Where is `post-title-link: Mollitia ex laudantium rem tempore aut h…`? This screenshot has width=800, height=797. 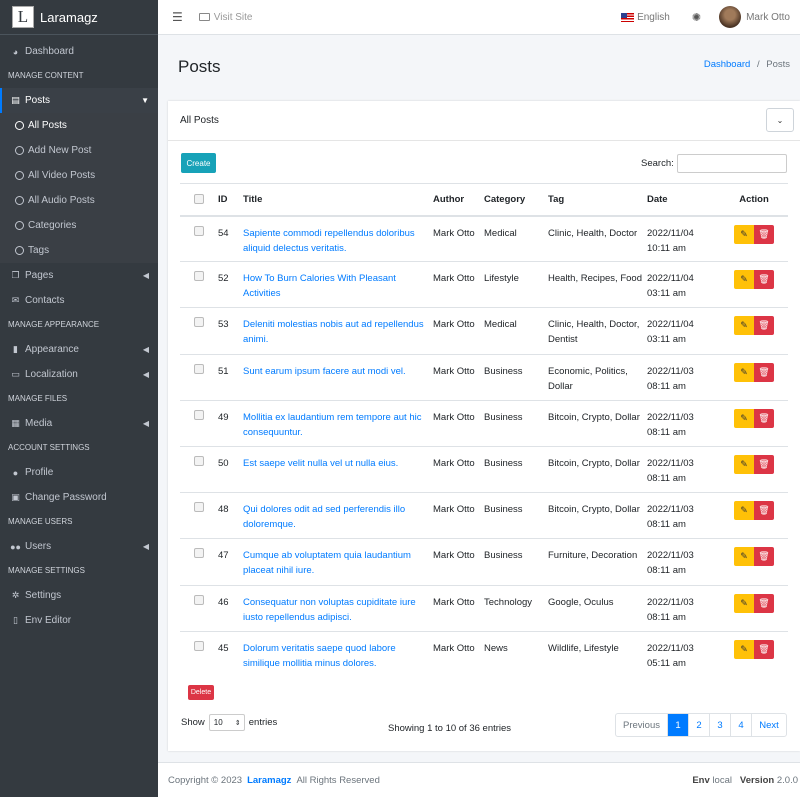
post-title-link: Mollitia ex laudantium rem tempore aut h… is located at coordinates (332, 425).